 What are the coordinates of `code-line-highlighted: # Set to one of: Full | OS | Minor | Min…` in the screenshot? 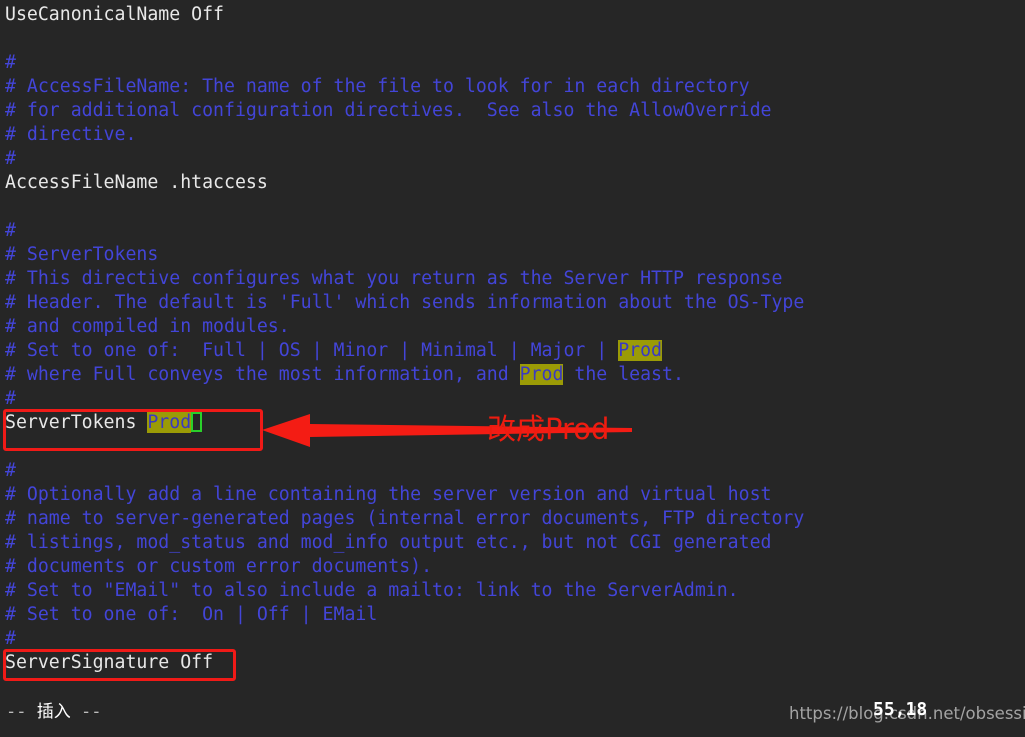 It's located at (334, 351).